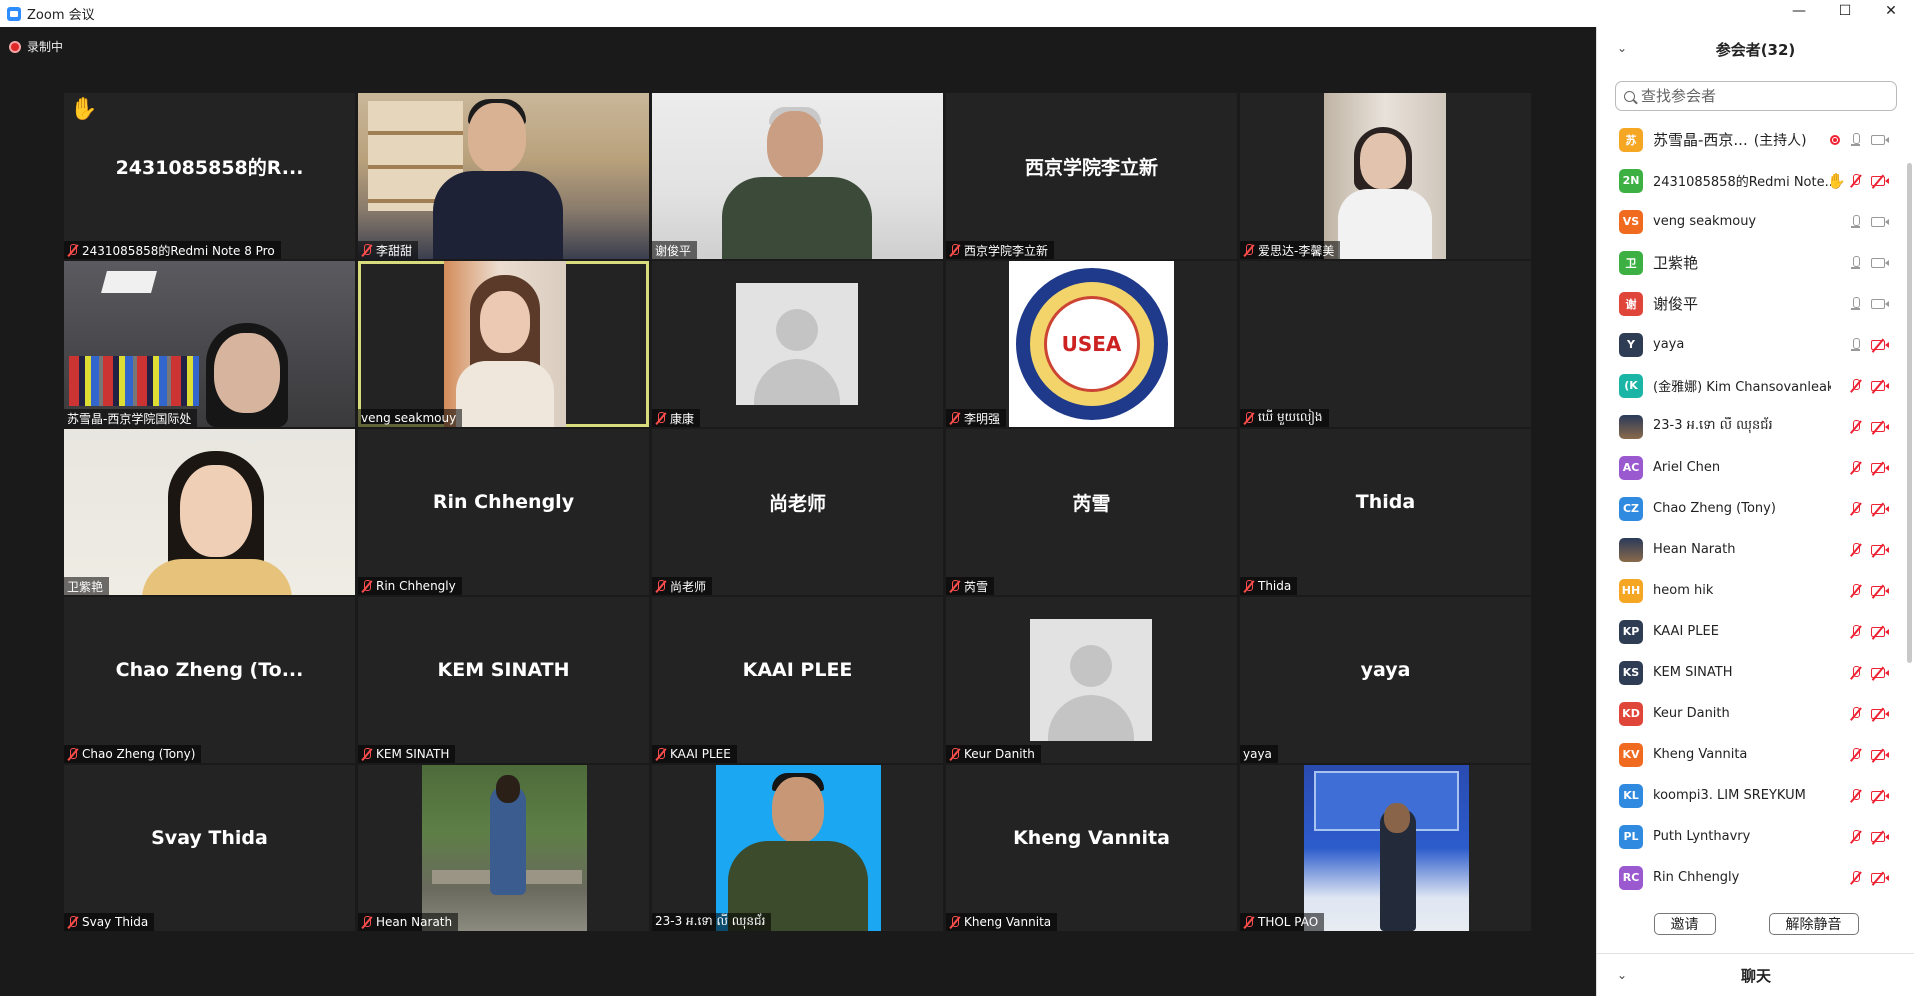  I want to click on search-input, so click(1761, 96).